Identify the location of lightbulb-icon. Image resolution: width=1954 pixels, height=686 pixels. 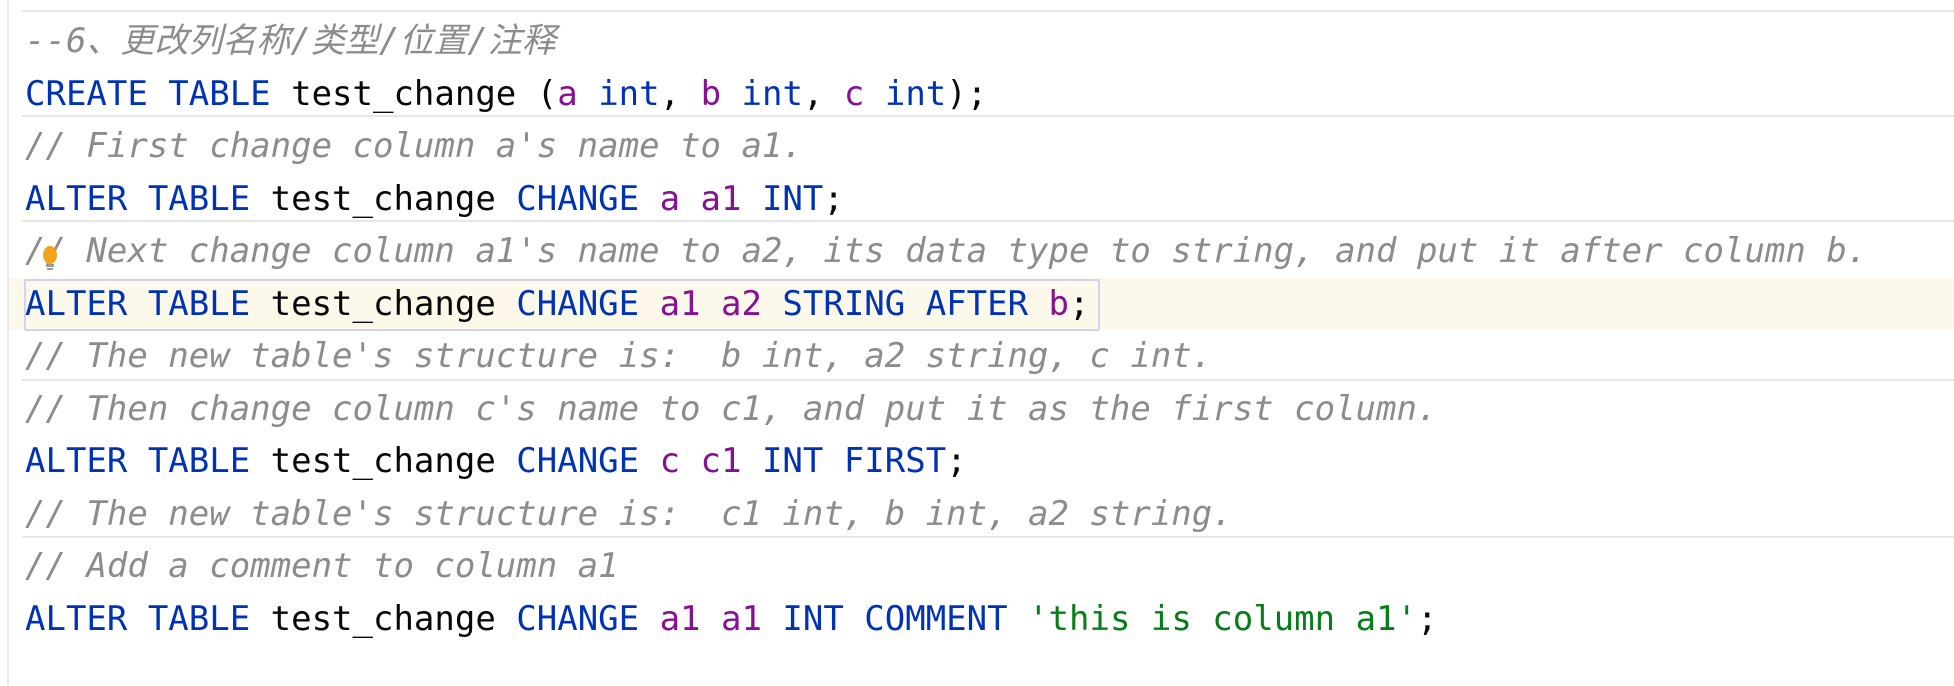
(50, 259).